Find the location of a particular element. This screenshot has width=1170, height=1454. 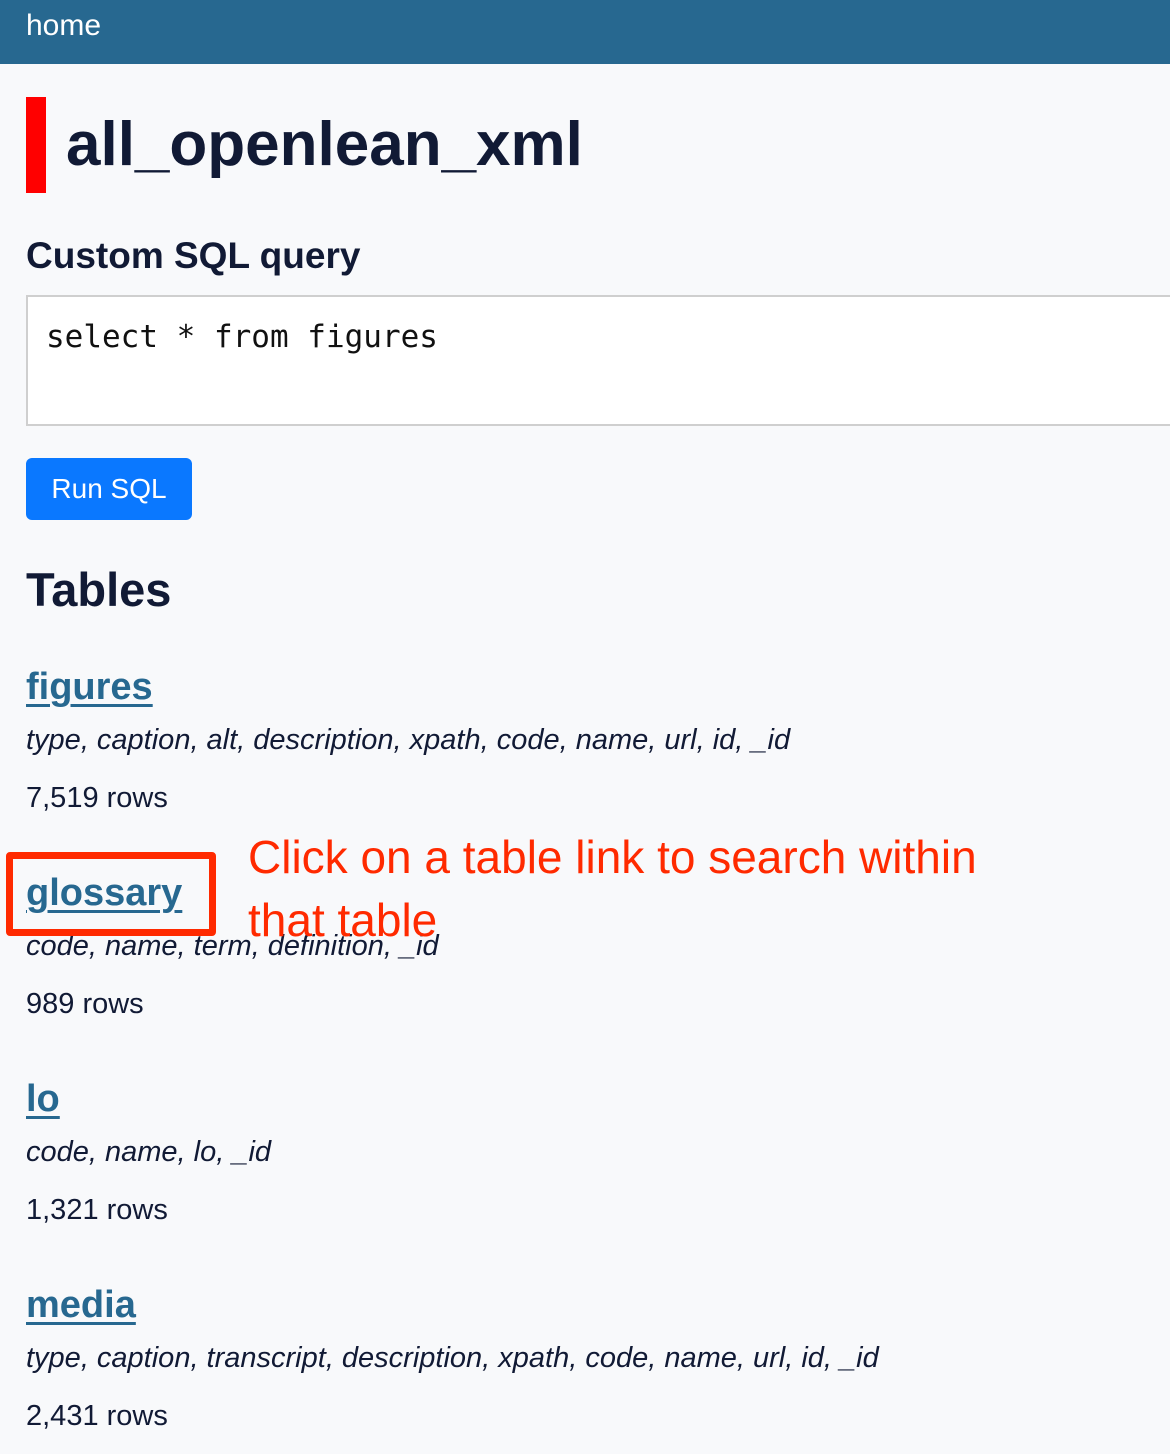

table-columns: code, name, lo, _id is located at coordinates (149, 1152).